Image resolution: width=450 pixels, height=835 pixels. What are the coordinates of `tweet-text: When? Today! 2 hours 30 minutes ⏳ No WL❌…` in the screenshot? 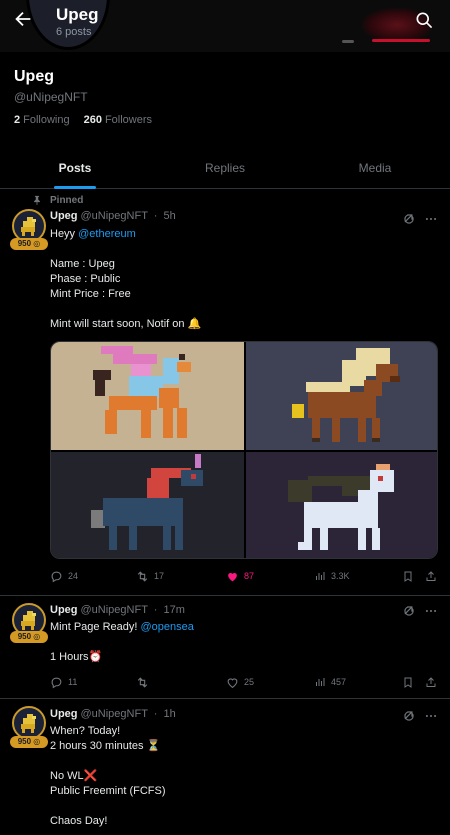 It's located at (242, 776).